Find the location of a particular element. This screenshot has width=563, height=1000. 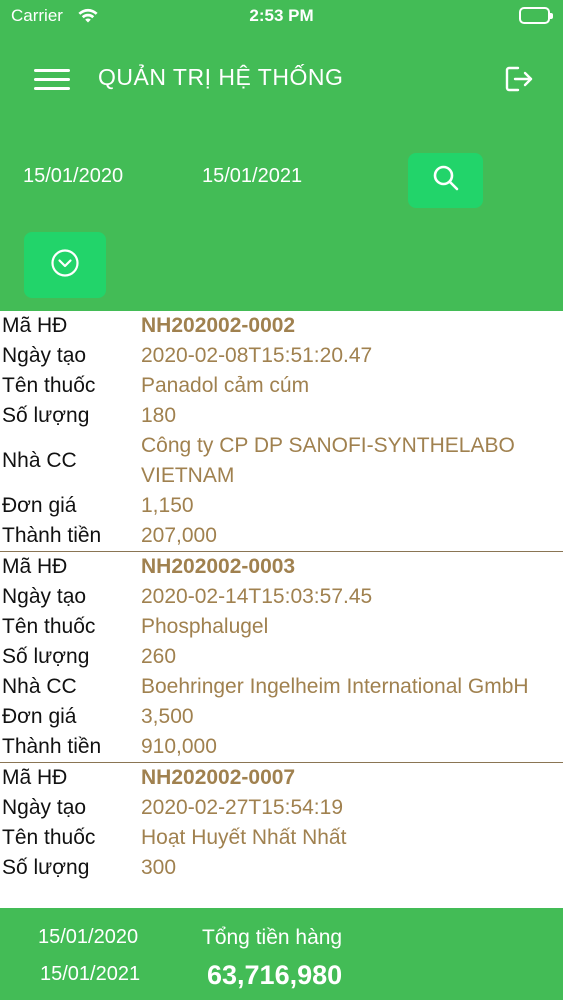

search-icon is located at coordinates (446, 180).